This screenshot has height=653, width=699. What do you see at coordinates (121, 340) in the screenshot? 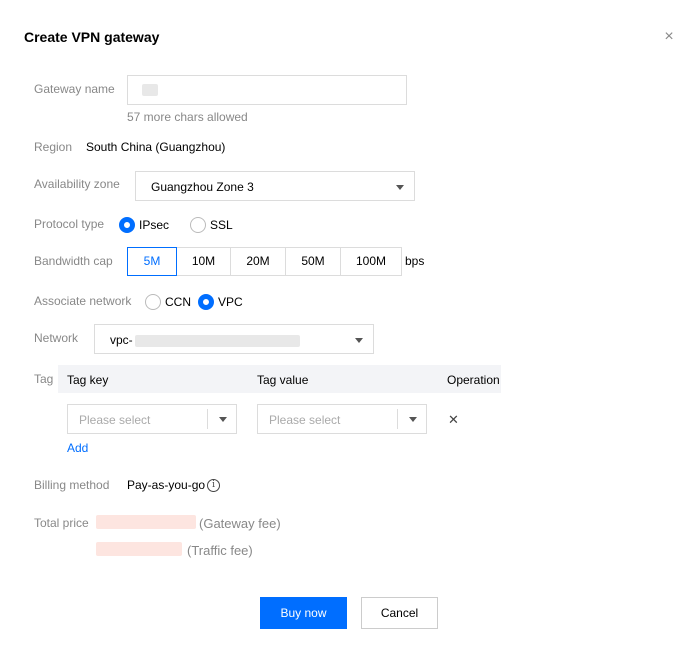
I see `network-value-prefix: vpc-` at bounding box center [121, 340].